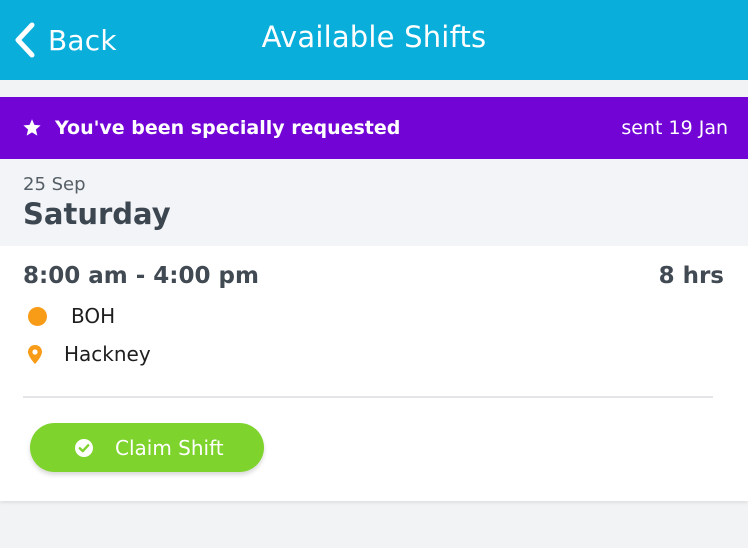 This screenshot has width=748, height=548. I want to click on star-icon, so click(32, 127).